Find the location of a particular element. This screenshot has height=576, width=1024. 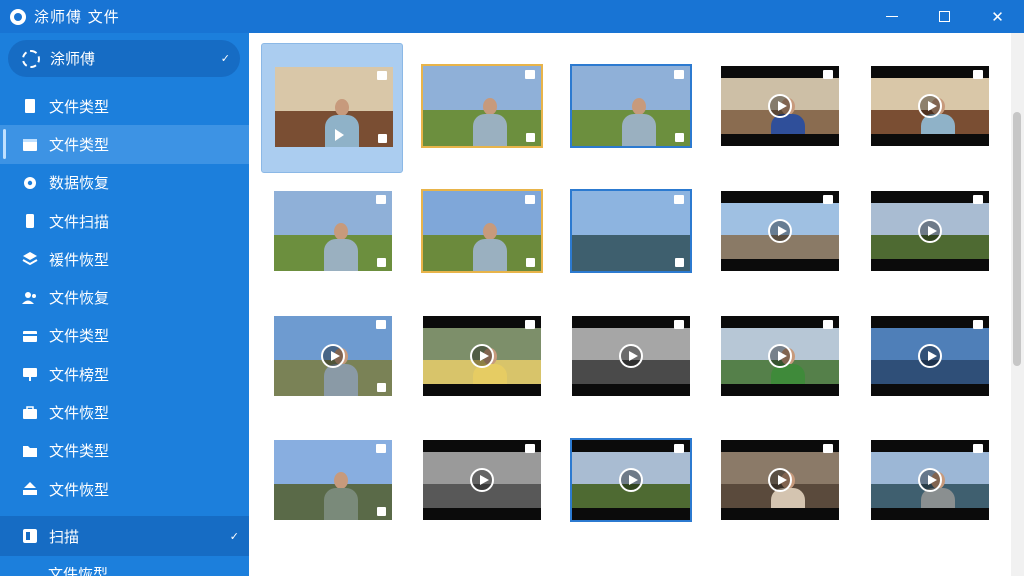

sidebar-item-4: 褑件恢型 is located at coordinates (124, 259).